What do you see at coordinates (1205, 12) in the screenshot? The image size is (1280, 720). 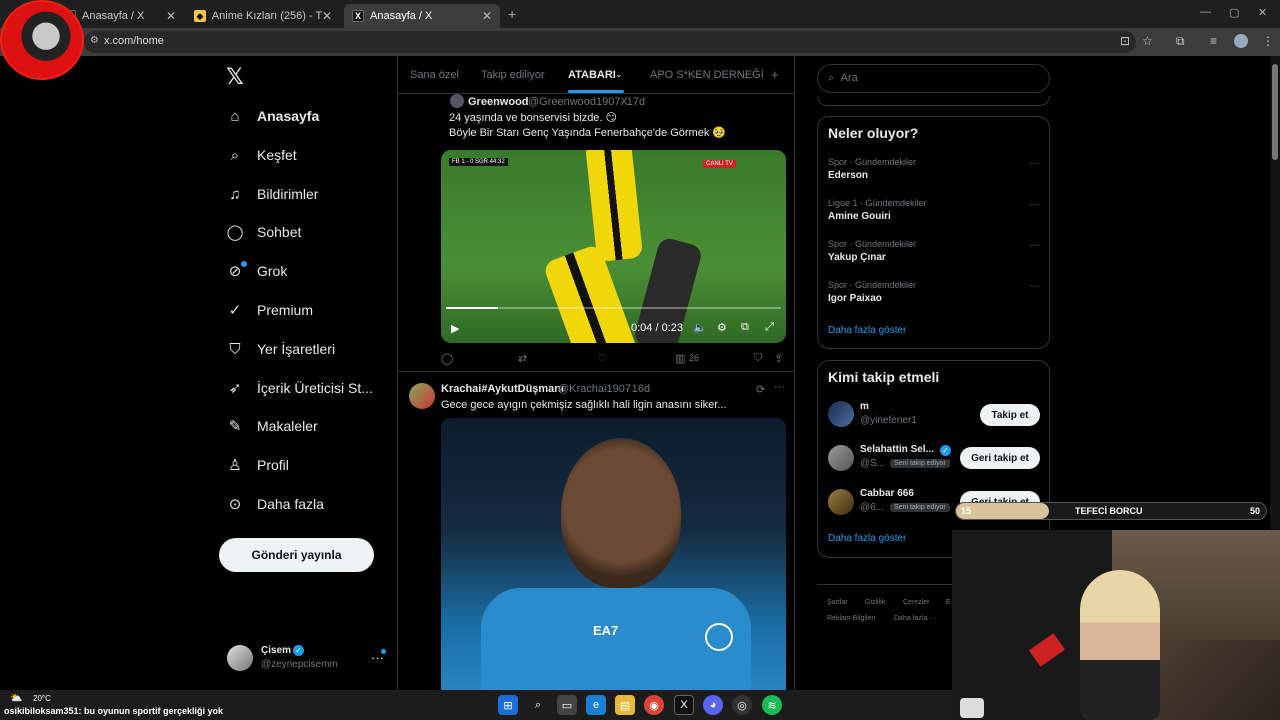 I see `minimize-button: —` at bounding box center [1205, 12].